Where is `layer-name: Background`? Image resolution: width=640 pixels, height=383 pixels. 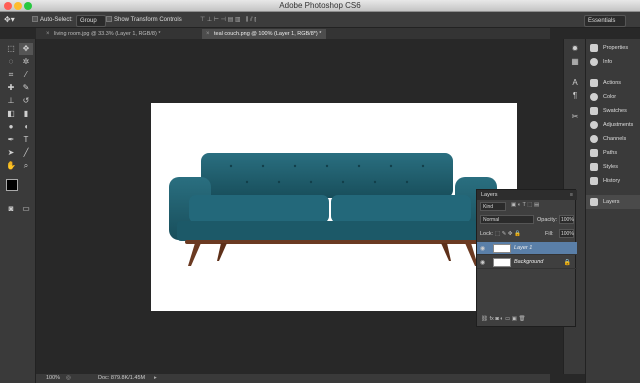
layer-name: Background is located at coordinates (529, 262).